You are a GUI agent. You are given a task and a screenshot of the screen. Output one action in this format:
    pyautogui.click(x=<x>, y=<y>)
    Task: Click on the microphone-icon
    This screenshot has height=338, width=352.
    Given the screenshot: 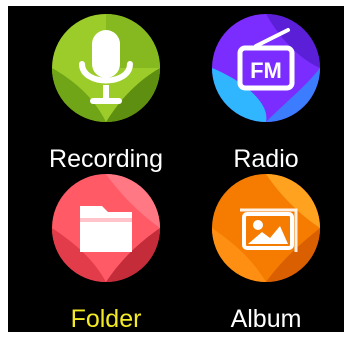 What is the action you would take?
    pyautogui.click(x=106, y=68)
    